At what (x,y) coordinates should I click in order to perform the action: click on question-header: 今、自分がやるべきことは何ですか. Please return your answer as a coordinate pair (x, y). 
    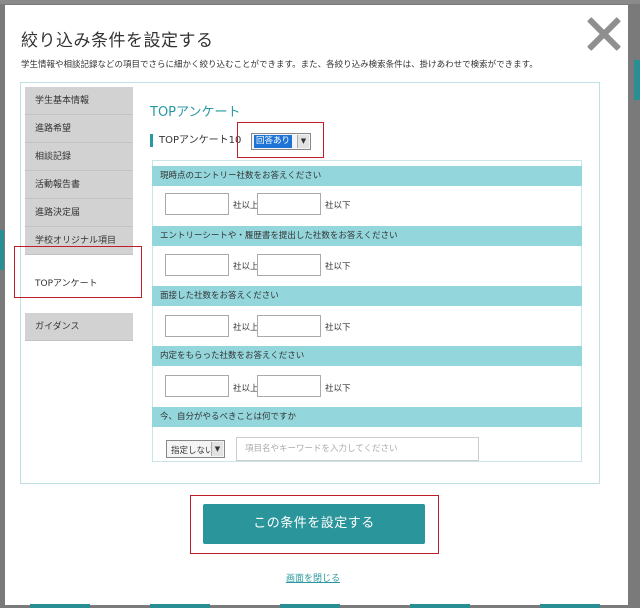
    Looking at the image, I should click on (367, 417).